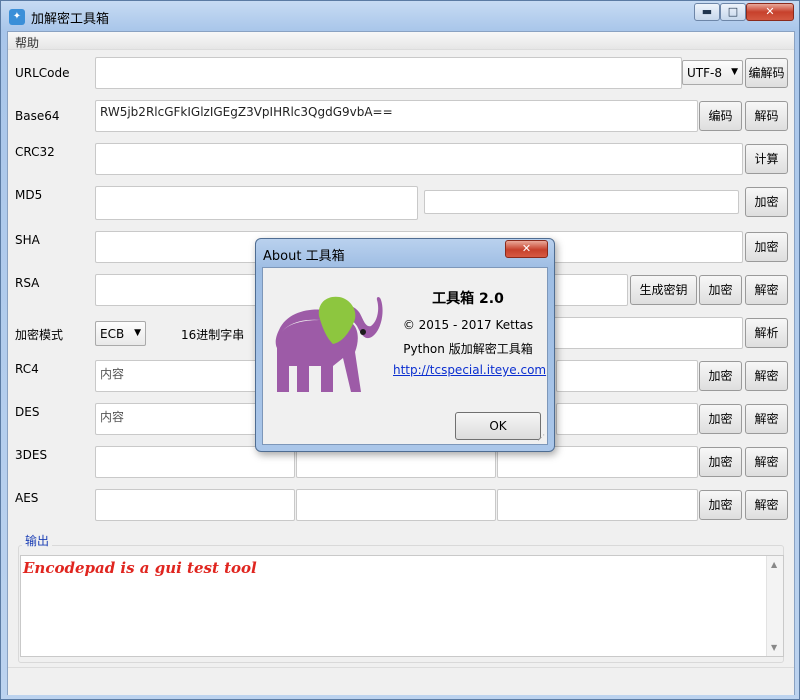  I want to click on aes-key-input, so click(195, 505).